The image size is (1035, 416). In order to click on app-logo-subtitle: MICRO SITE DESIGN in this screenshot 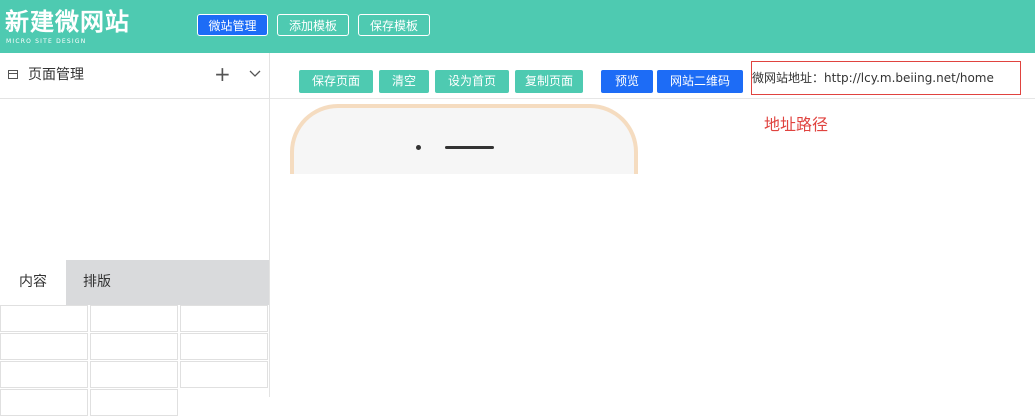, I will do `click(46, 41)`.